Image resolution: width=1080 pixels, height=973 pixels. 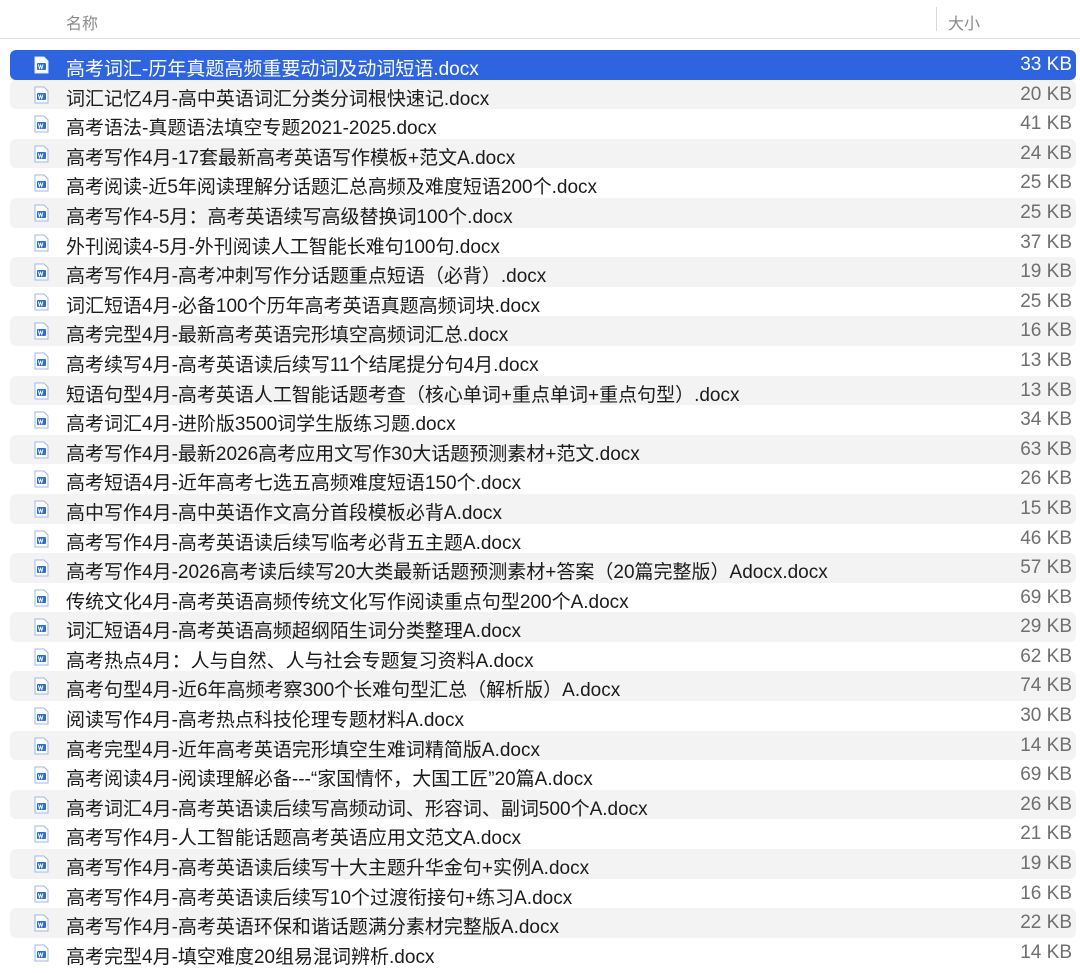 I want to click on file-size: 15 KB, so click(x=1046, y=508).